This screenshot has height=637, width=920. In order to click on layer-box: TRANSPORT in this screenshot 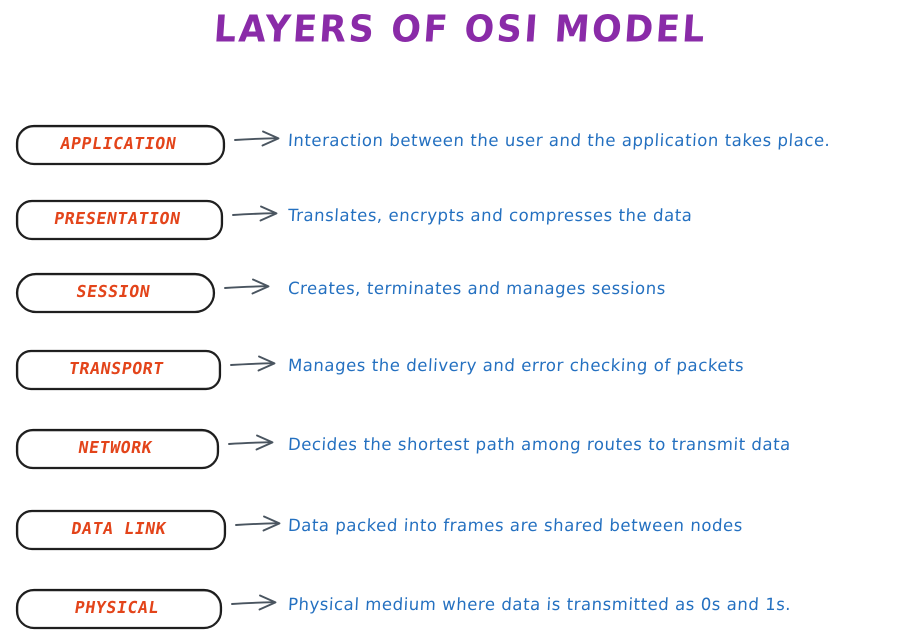, I will do `click(118, 370)`.